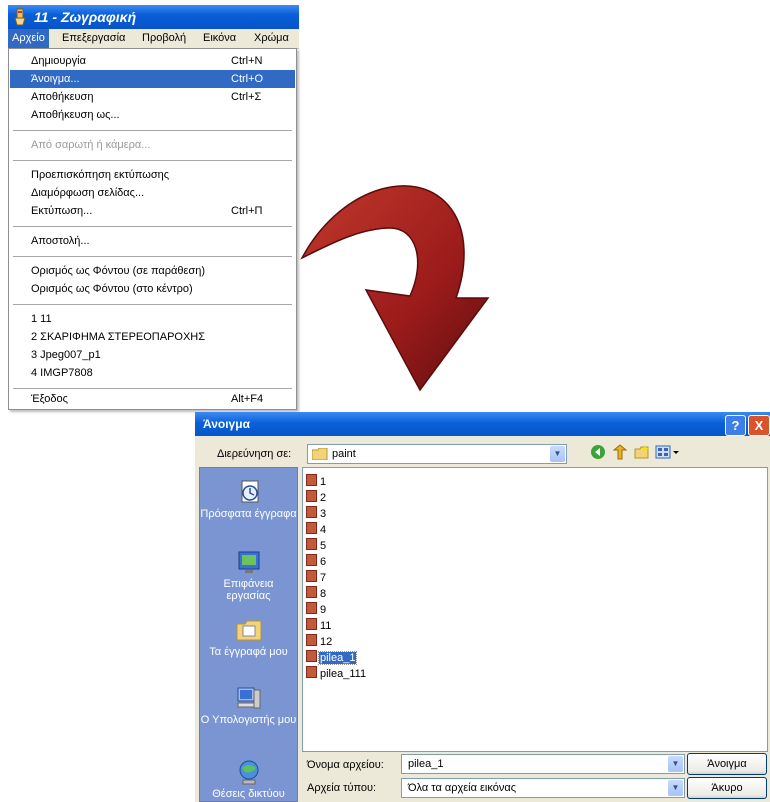 This screenshot has height=802, width=770. What do you see at coordinates (345, 765) in the screenshot?
I see `filename-label: Όνομα αρχείου:` at bounding box center [345, 765].